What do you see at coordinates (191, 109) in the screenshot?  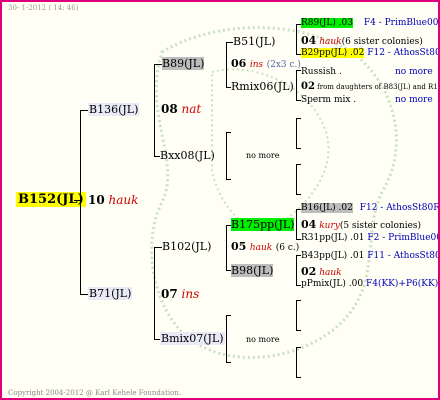 I see `gen1-dam-note: nat` at bounding box center [191, 109].